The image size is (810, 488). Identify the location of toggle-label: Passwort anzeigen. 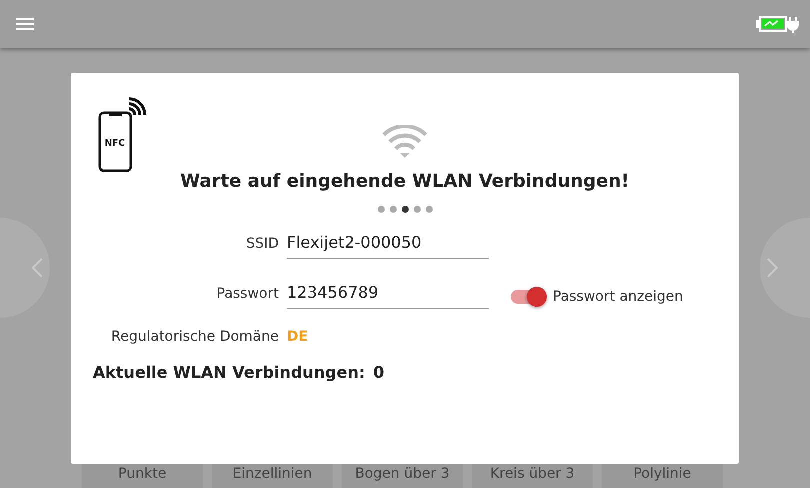
(618, 297).